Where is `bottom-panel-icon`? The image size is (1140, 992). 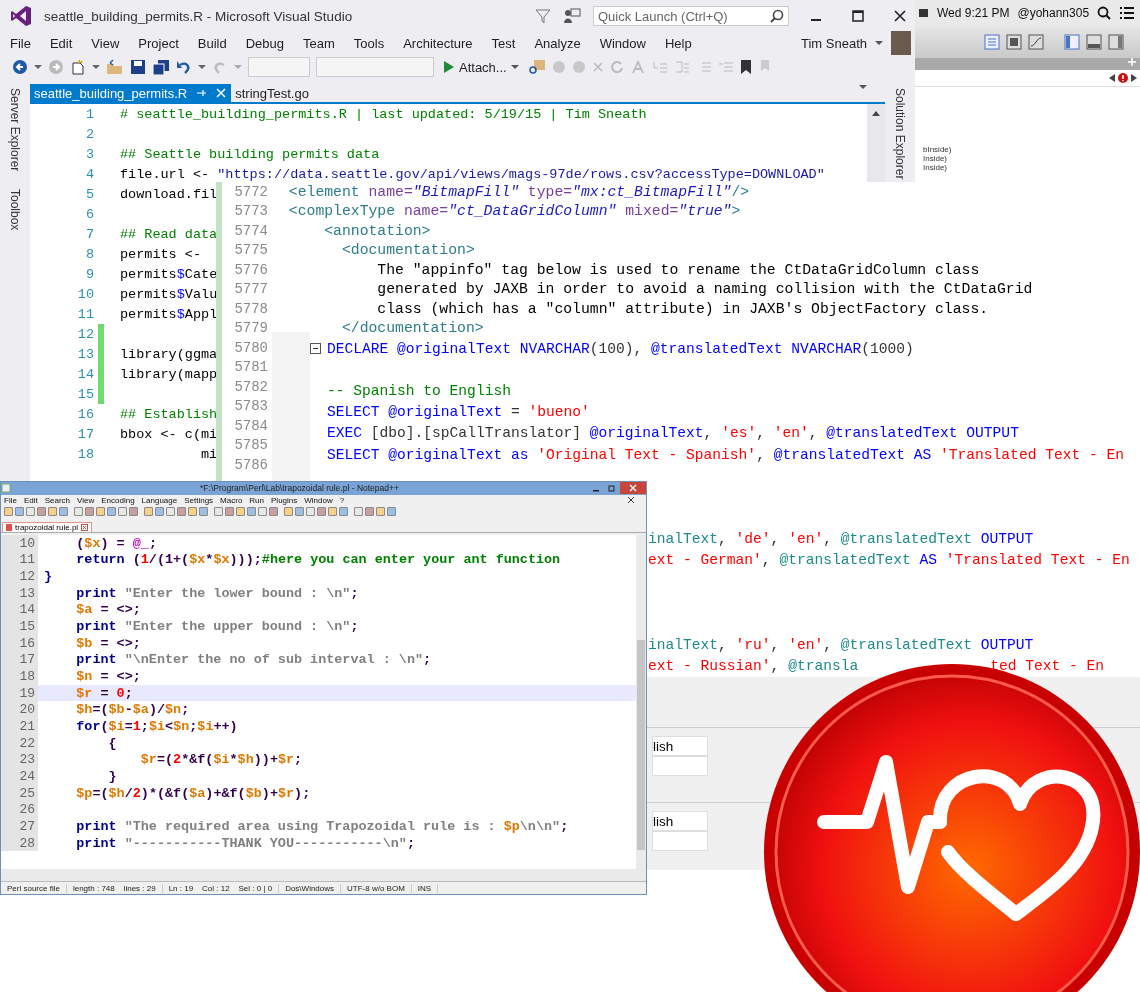
bottom-panel-icon is located at coordinates (1094, 42).